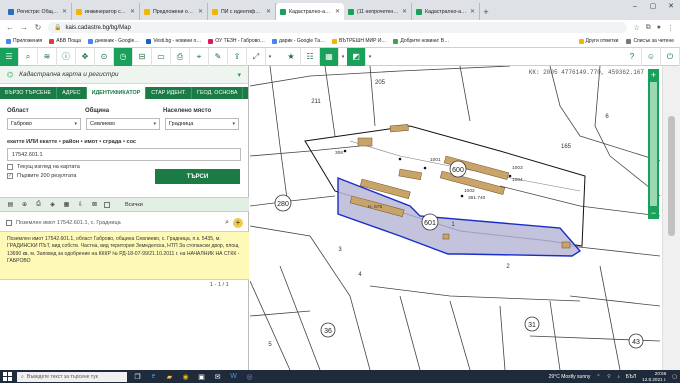 The width and height of the screenshot is (680, 383). Describe the element at coordinates (201, 376) in the screenshot. I see `store-icon: ▣` at that location.